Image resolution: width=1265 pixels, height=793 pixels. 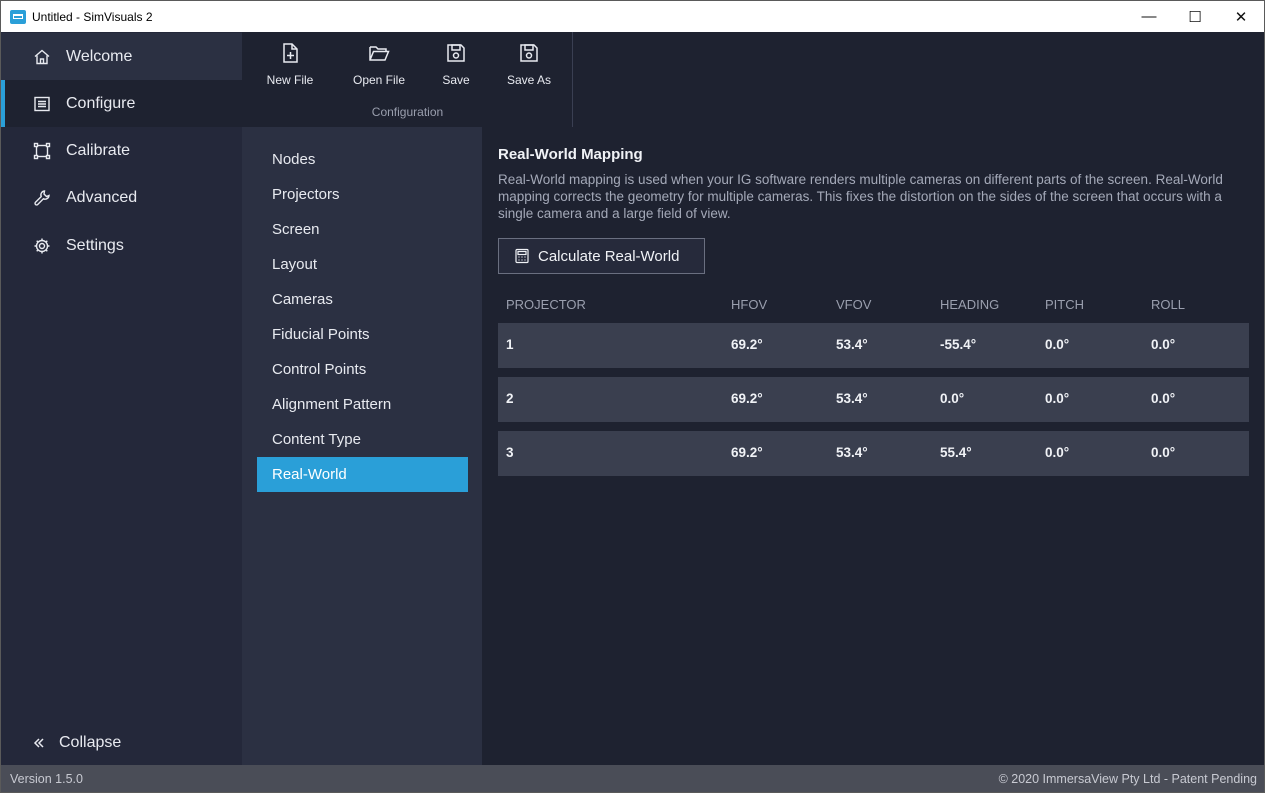 What do you see at coordinates (42, 151) in the screenshot?
I see `frame-icon` at bounding box center [42, 151].